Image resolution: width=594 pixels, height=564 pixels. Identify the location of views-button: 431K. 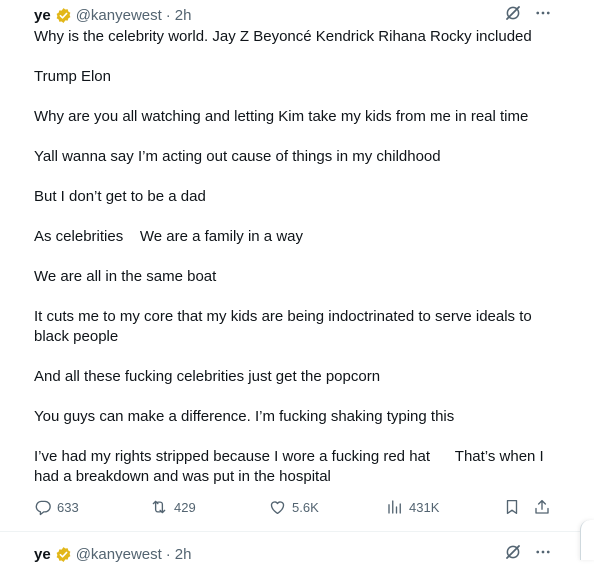
(412, 507).